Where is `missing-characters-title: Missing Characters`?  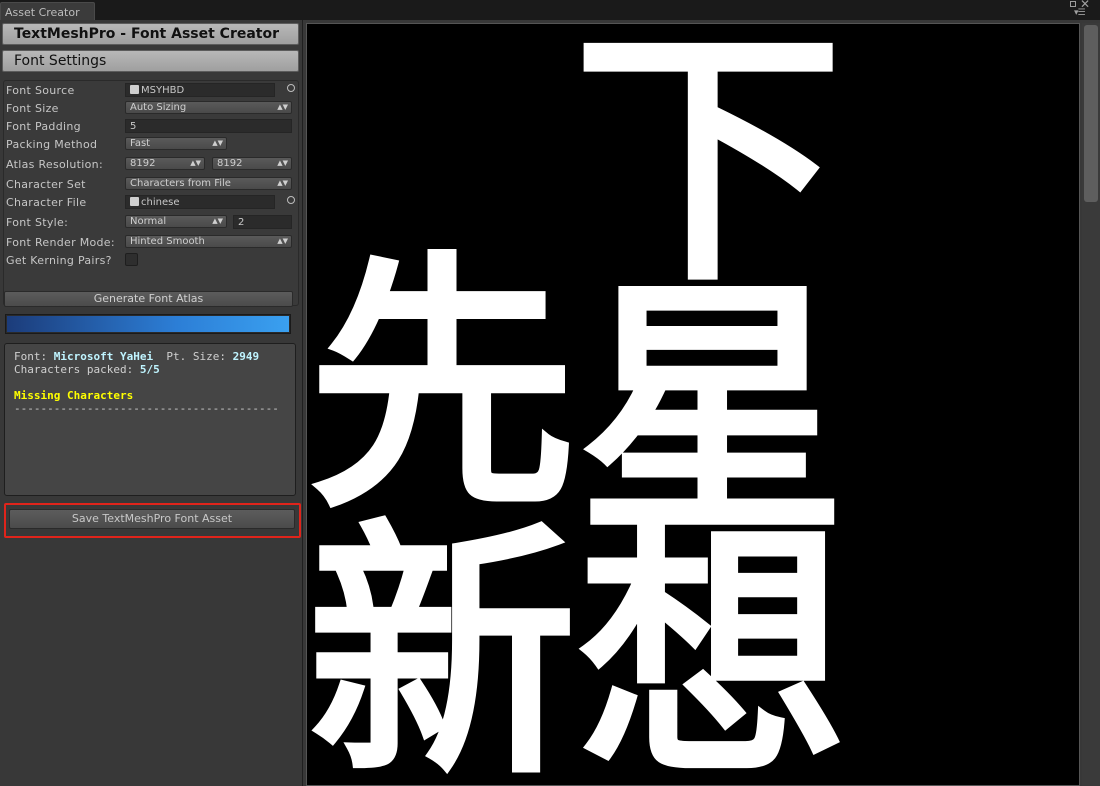
missing-characters-title: Missing Characters is located at coordinates (74, 395).